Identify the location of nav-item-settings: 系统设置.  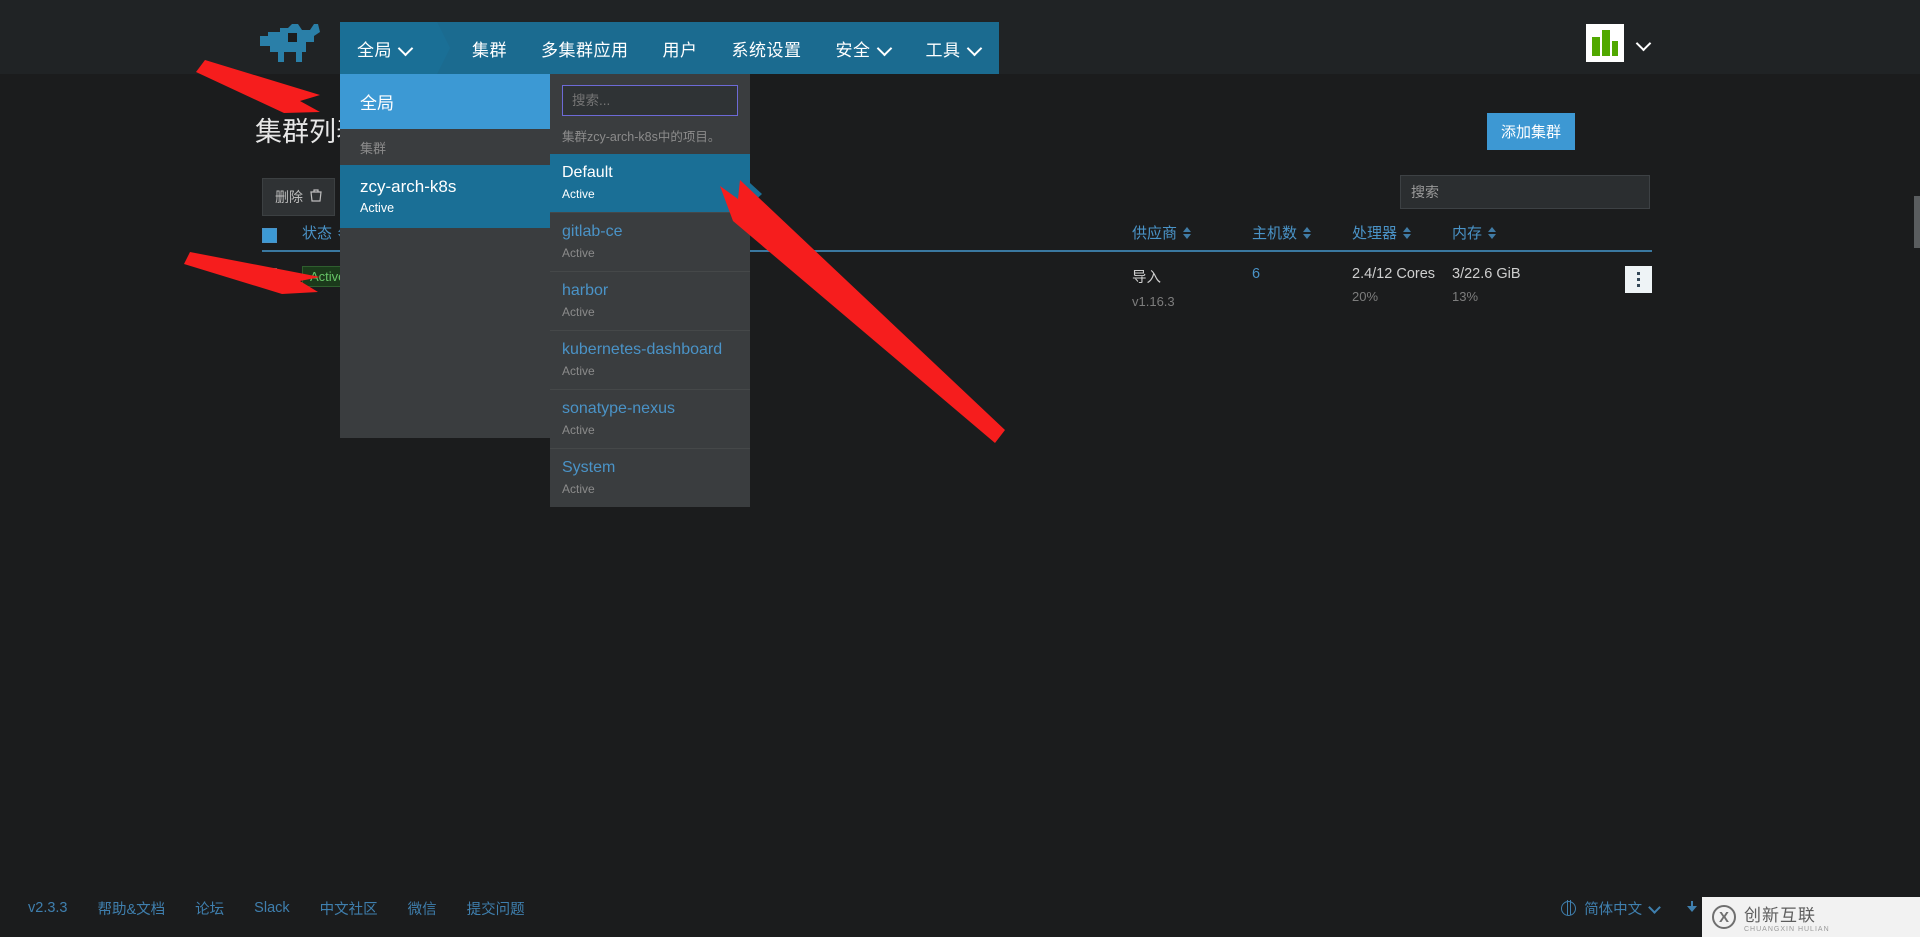
(767, 48).